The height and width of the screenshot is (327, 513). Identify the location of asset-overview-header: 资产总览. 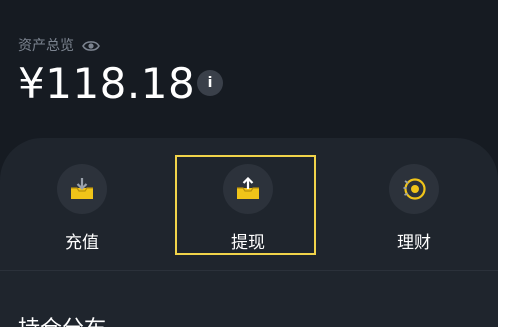
(59, 45).